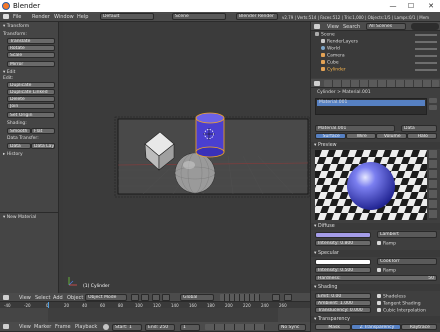 This screenshot has height=332, width=440. I want to click on render-engine-select: Blender Render, so click(257, 16).